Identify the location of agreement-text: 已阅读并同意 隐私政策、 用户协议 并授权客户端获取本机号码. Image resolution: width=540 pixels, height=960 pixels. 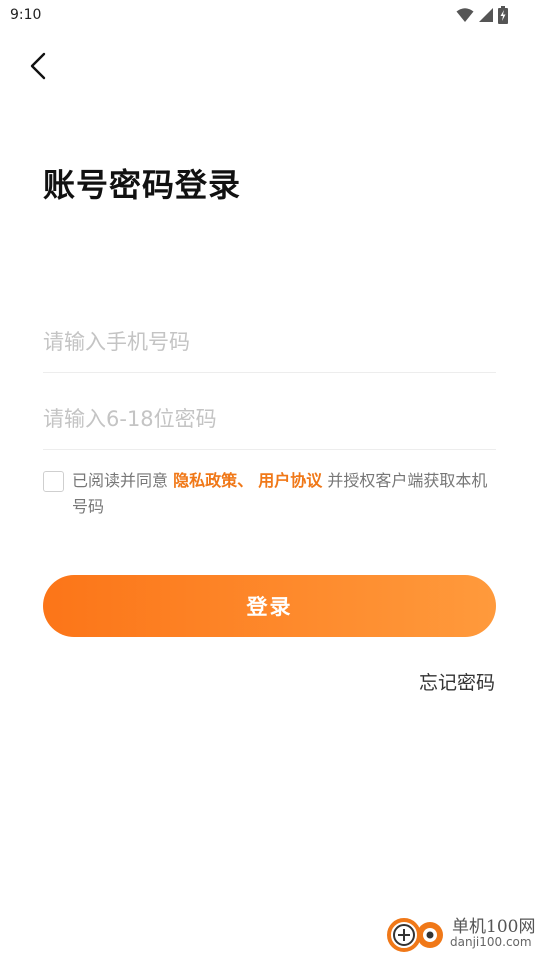
(285, 494).